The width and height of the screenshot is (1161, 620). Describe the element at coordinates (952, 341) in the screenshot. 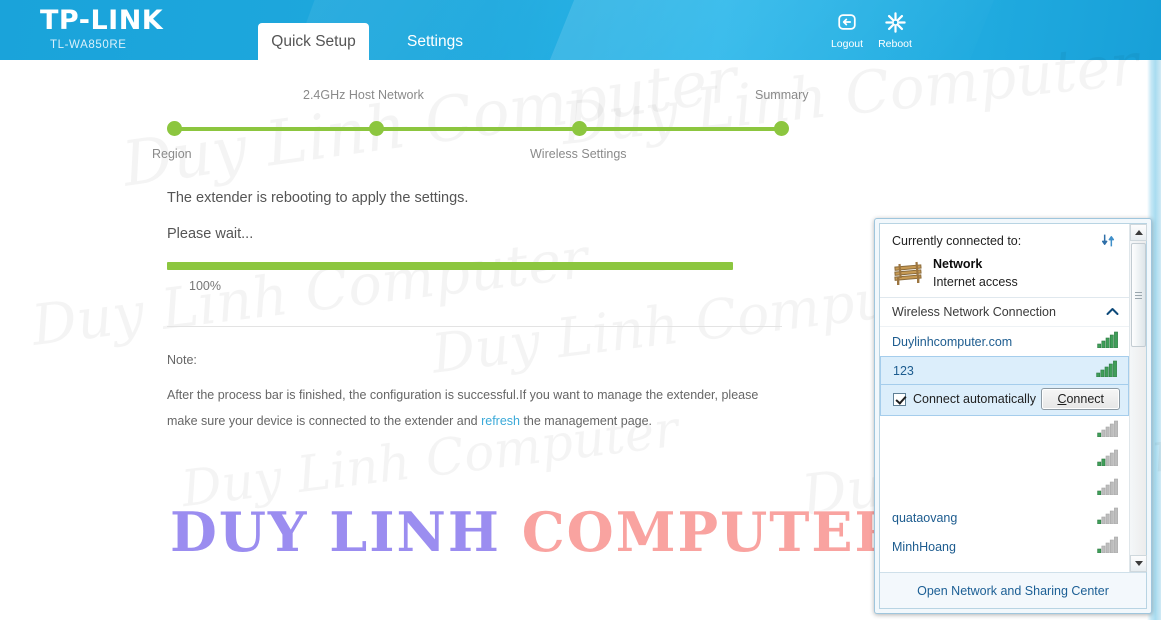

I see `network-ssid-label: Duylinhcomputer.com` at that location.